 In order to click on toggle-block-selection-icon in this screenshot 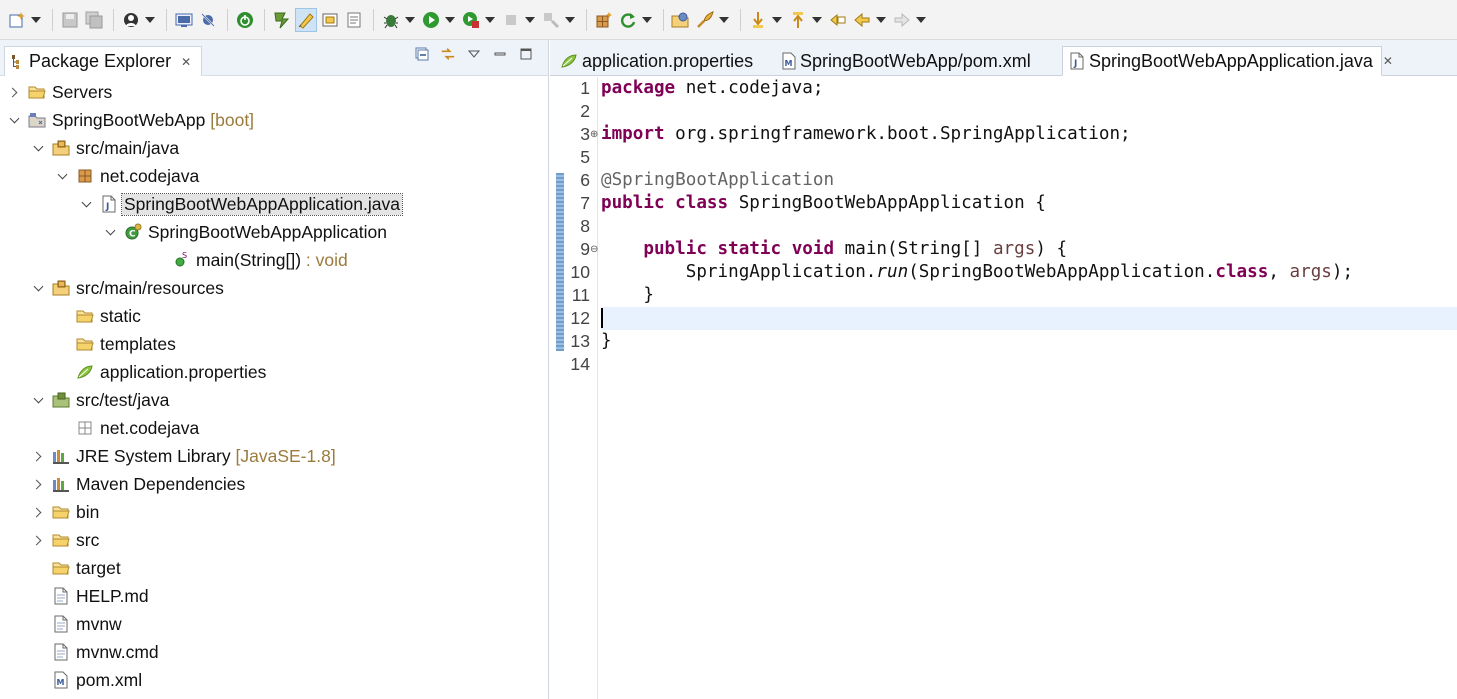, I will do `click(330, 20)`.